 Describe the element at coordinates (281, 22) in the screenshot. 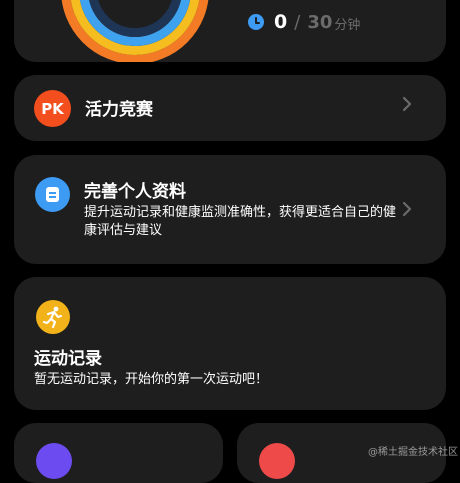

I see `activity-current-value: 0` at that location.